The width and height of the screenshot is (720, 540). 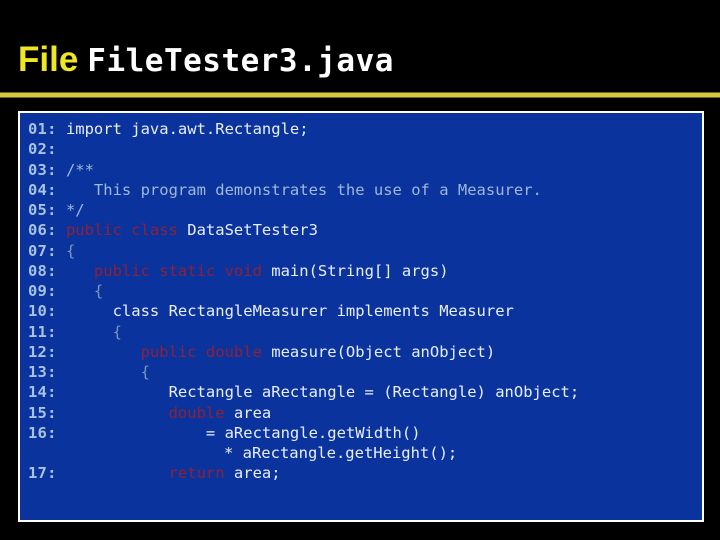 I want to click on code-token-plain: area, so click(x=248, y=412).